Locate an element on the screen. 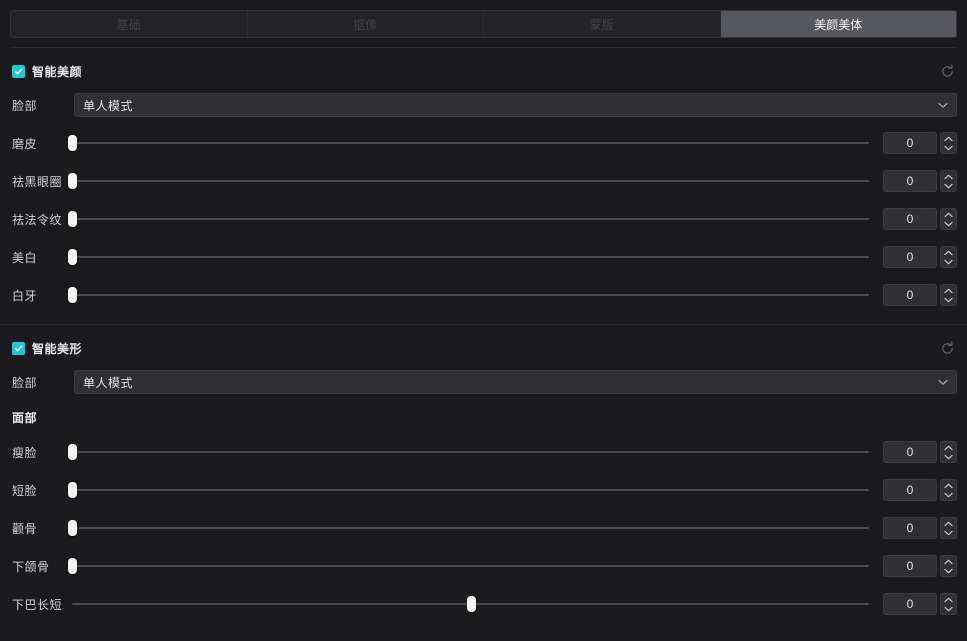 This screenshot has width=967, height=641. slider-row: 祛黑眼圈 0 is located at coordinates (483, 181).